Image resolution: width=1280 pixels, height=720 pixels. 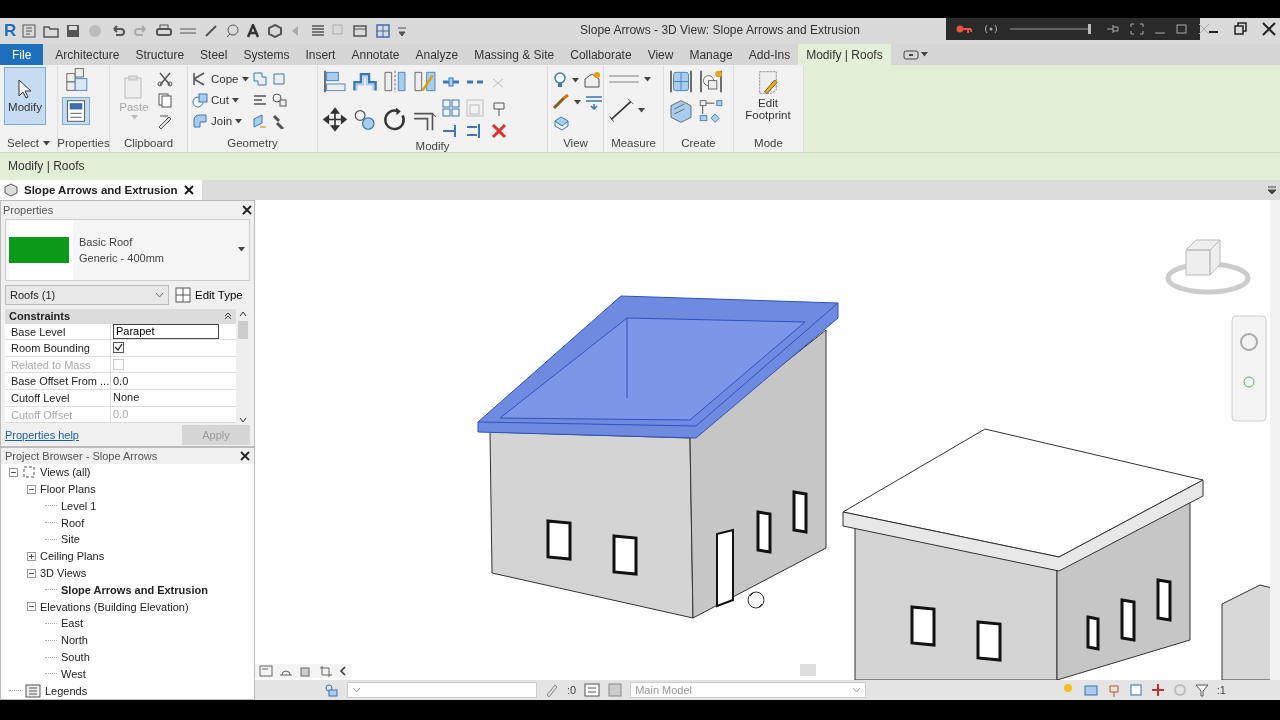 I want to click on legend-icon, so click(x=33, y=690).